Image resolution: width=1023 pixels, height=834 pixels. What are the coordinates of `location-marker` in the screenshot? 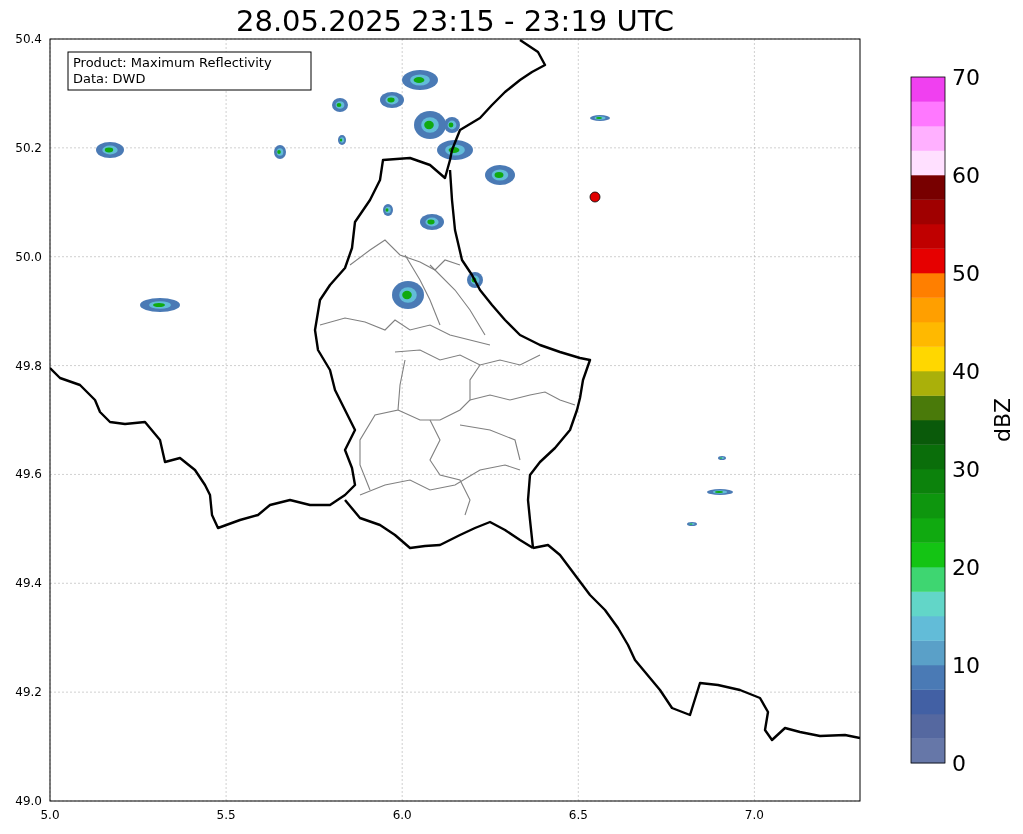 It's located at (595, 197).